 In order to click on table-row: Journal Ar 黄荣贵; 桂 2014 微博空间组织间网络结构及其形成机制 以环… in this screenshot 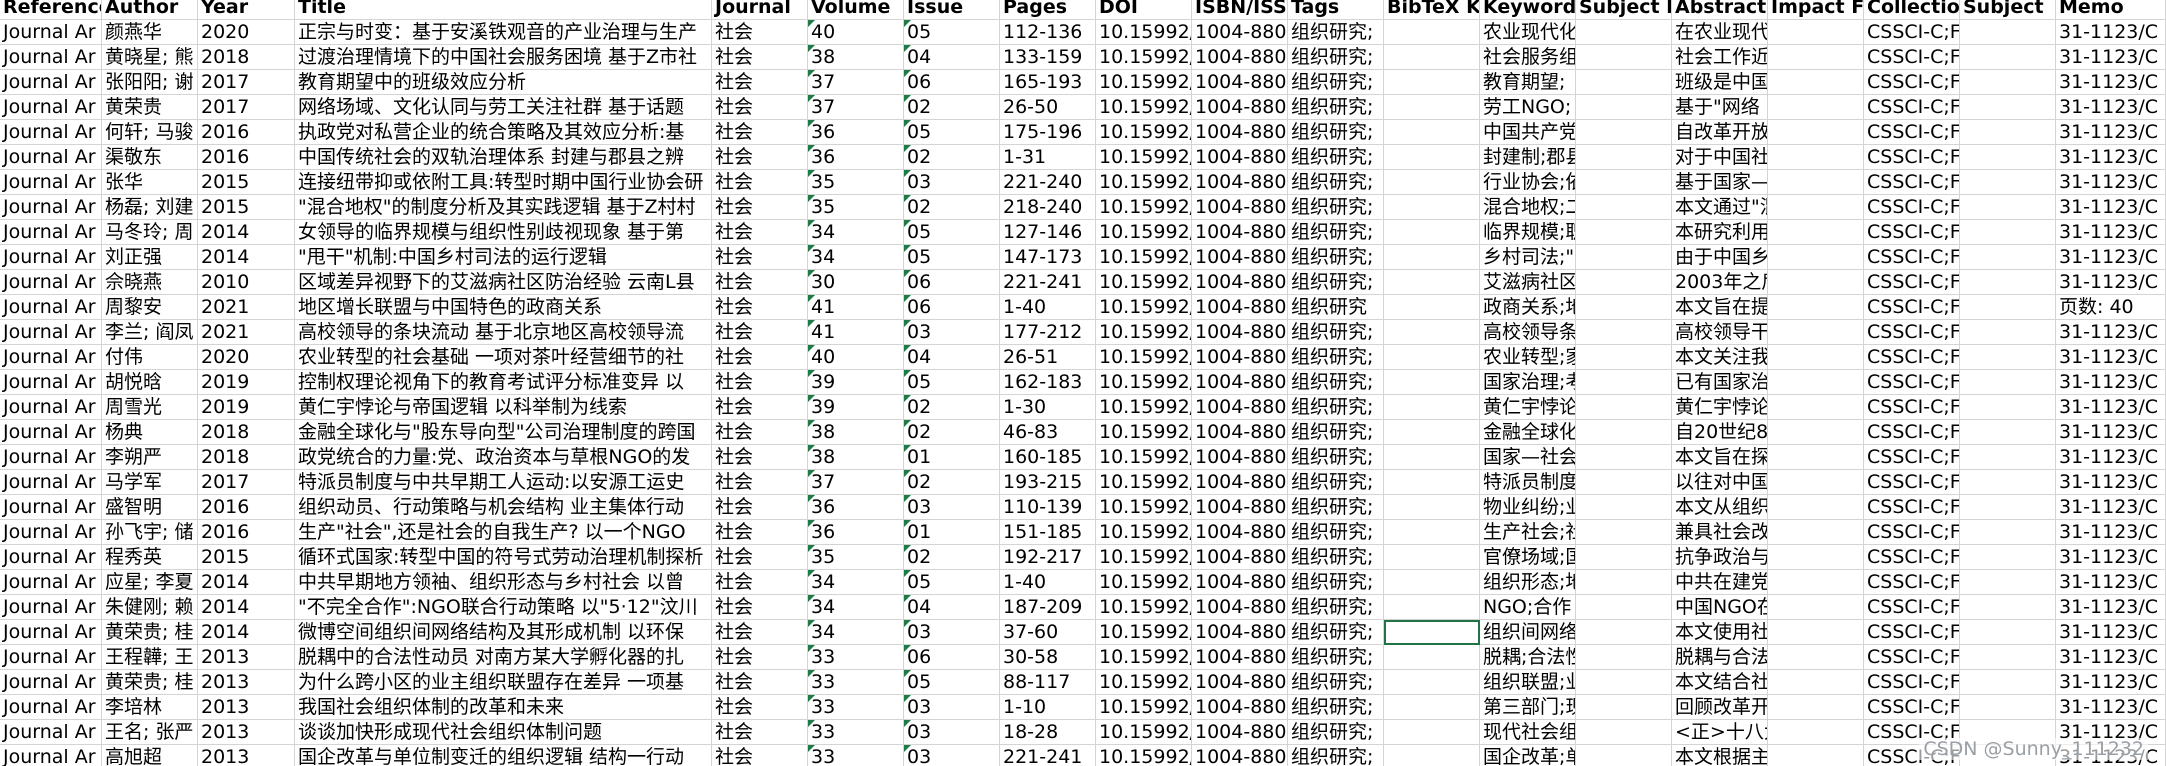, I will do `click(1083, 632)`.